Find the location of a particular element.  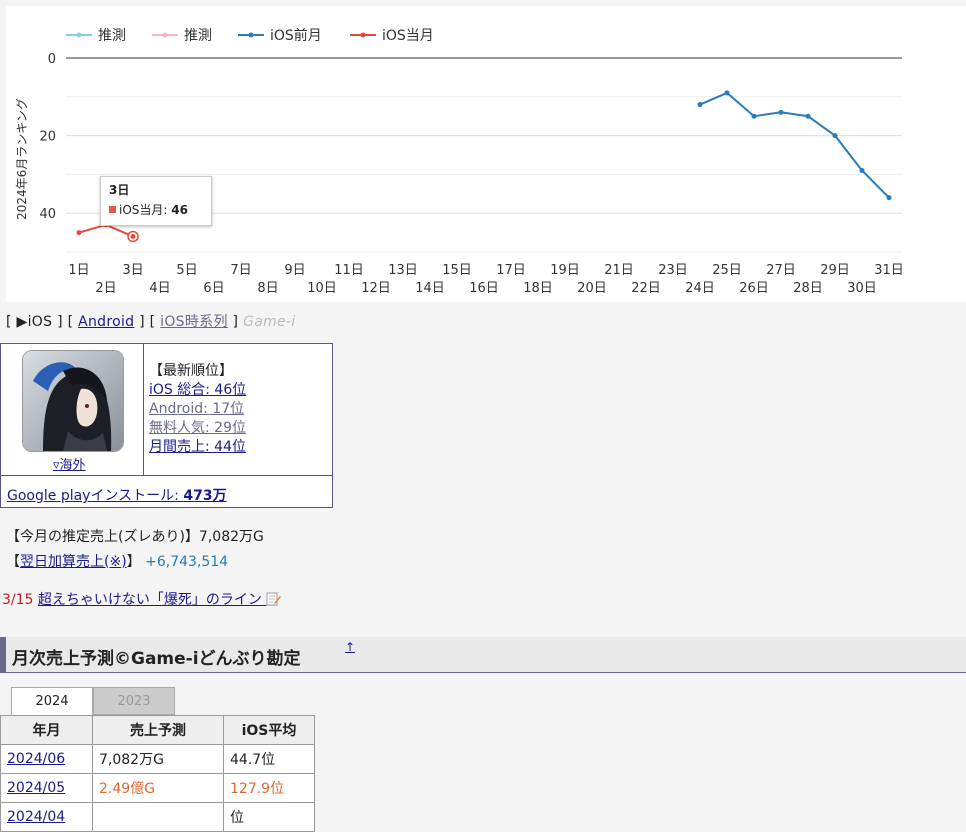

x-tick-label: 22日 is located at coordinates (646, 288).